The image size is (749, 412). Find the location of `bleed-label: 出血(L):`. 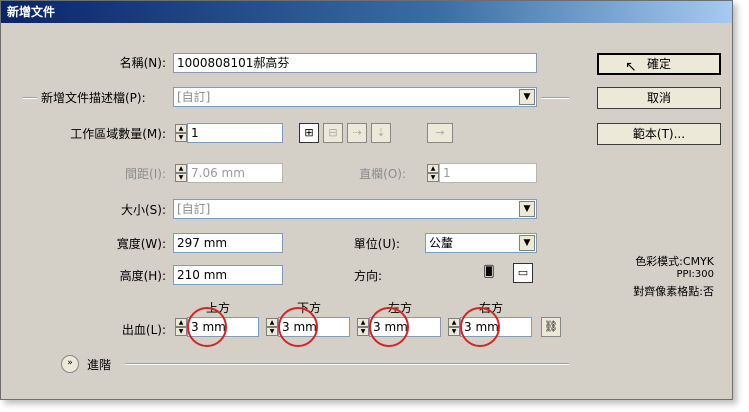

bleed-label: 出血(L): is located at coordinates (143, 330).